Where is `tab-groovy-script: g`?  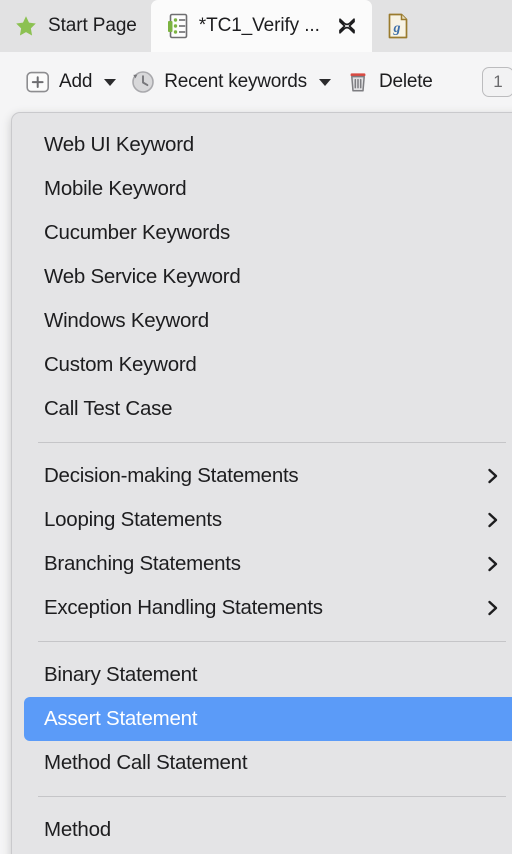
tab-groovy-script: g is located at coordinates (403, 26).